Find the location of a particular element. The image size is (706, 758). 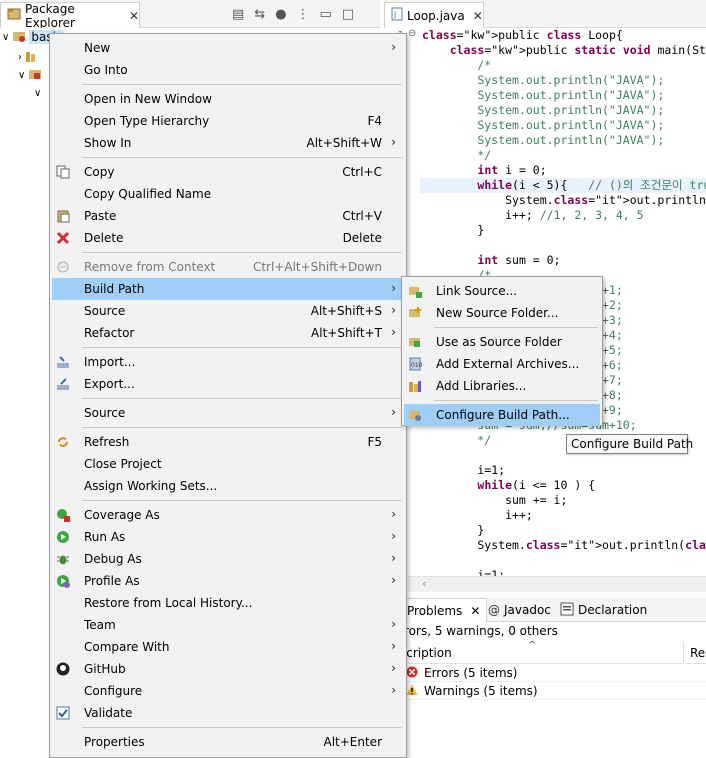

menu-item-debug-as: Debug As › is located at coordinates (228, 559).